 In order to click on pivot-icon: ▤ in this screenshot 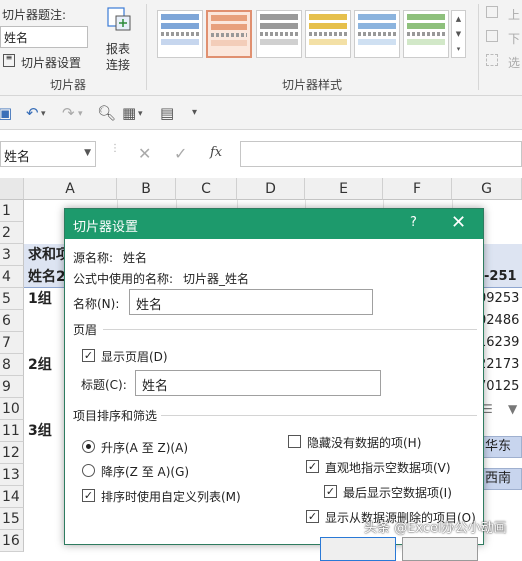, I will do `click(167, 113)`.